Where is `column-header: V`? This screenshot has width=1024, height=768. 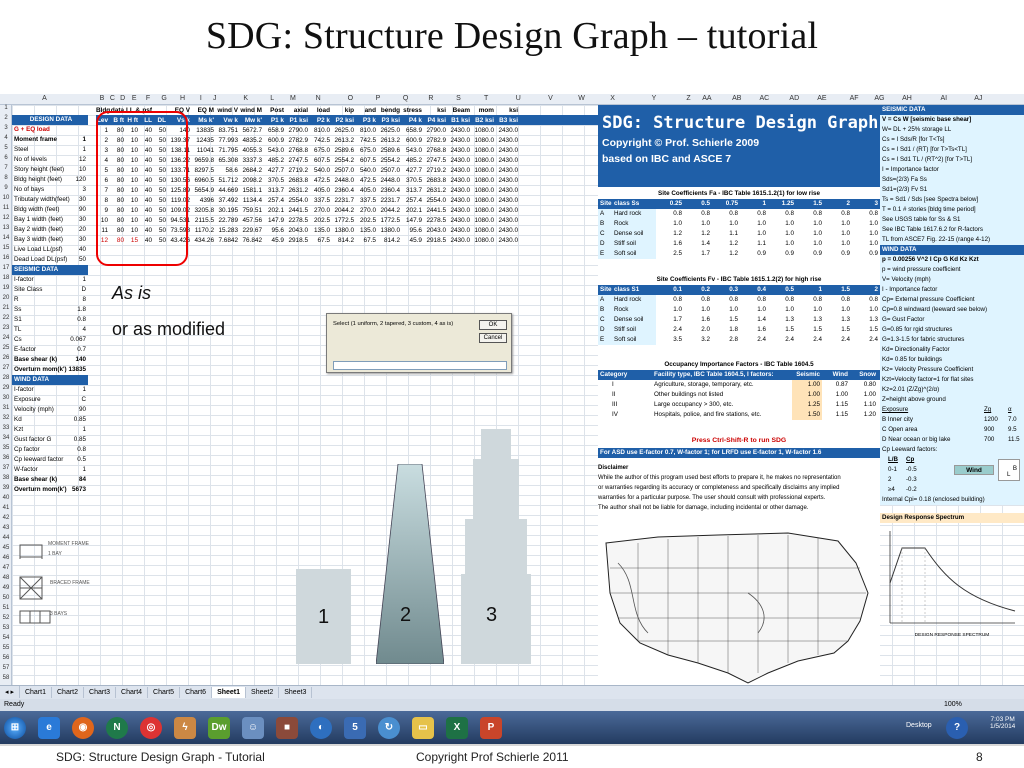
column-header: V is located at coordinates (551, 98).